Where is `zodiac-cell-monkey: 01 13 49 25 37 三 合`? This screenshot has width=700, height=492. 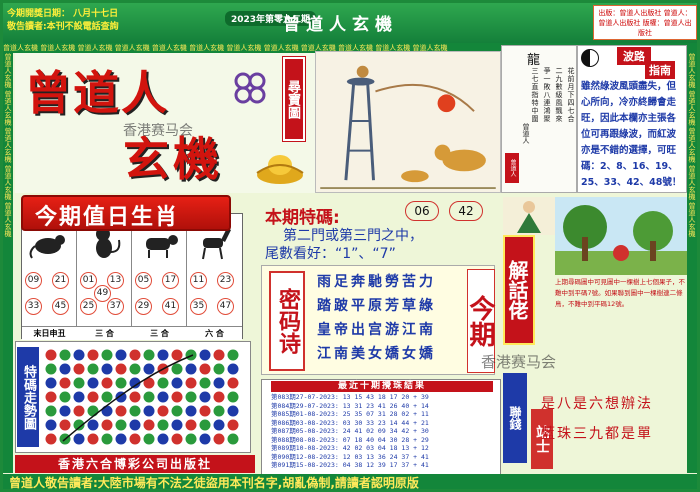 zodiac-cell-monkey: 01 13 49 25 37 三 合 is located at coordinates (104, 277).